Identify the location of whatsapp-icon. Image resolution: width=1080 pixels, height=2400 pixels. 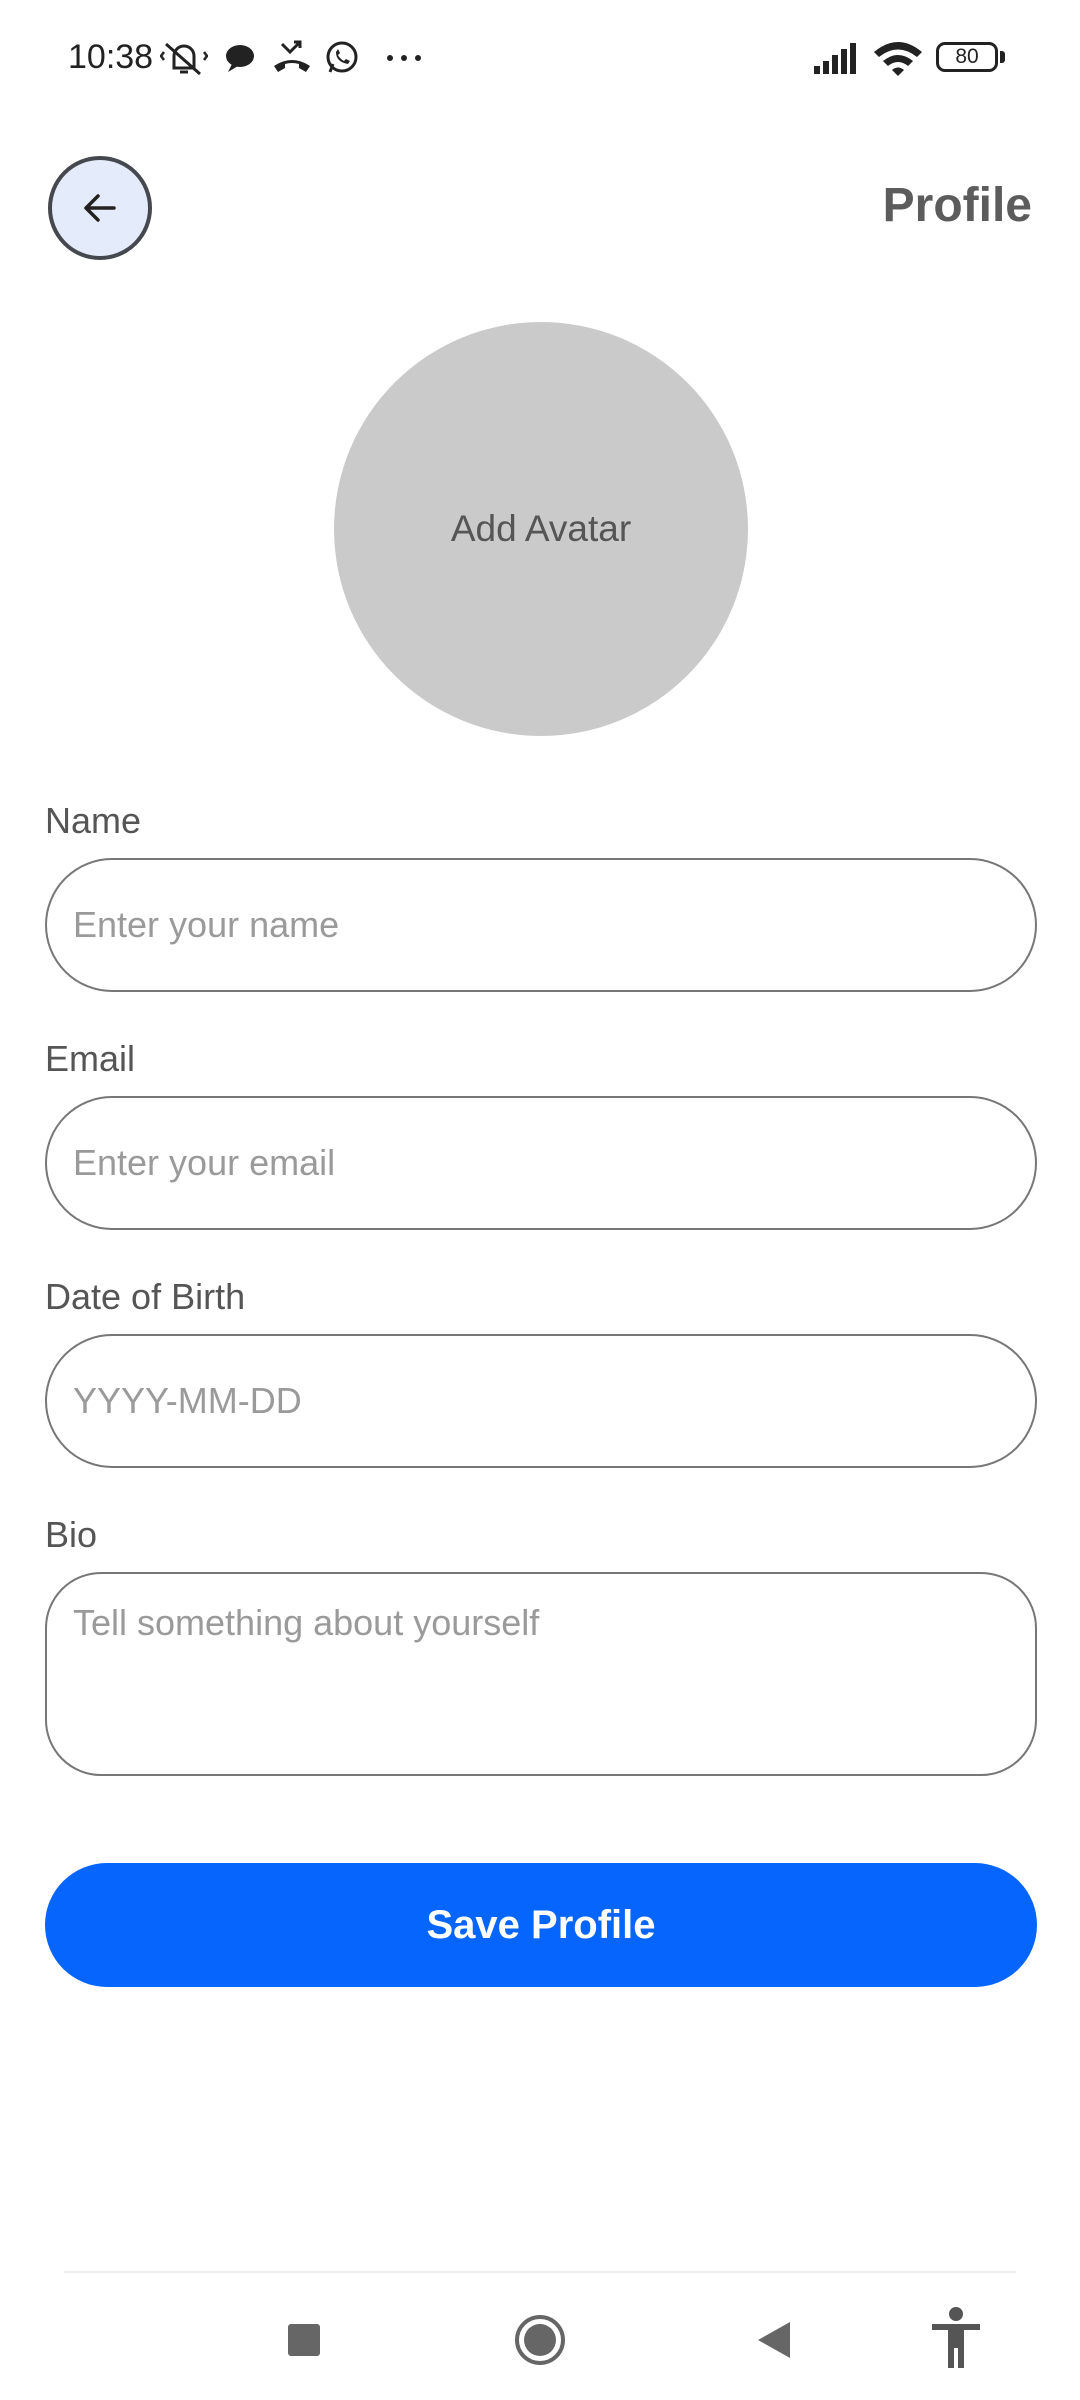
(342, 58).